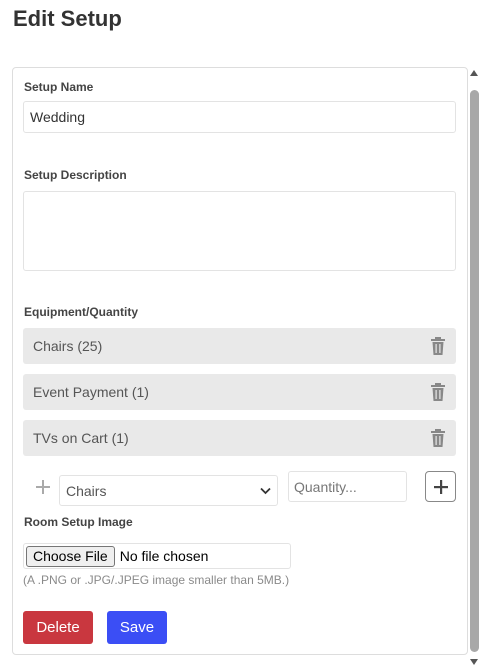 Image resolution: width=487 pixels, height=671 pixels. What do you see at coordinates (78, 522) in the screenshot?
I see `room-setup-image-label: Room Setup Image` at bounding box center [78, 522].